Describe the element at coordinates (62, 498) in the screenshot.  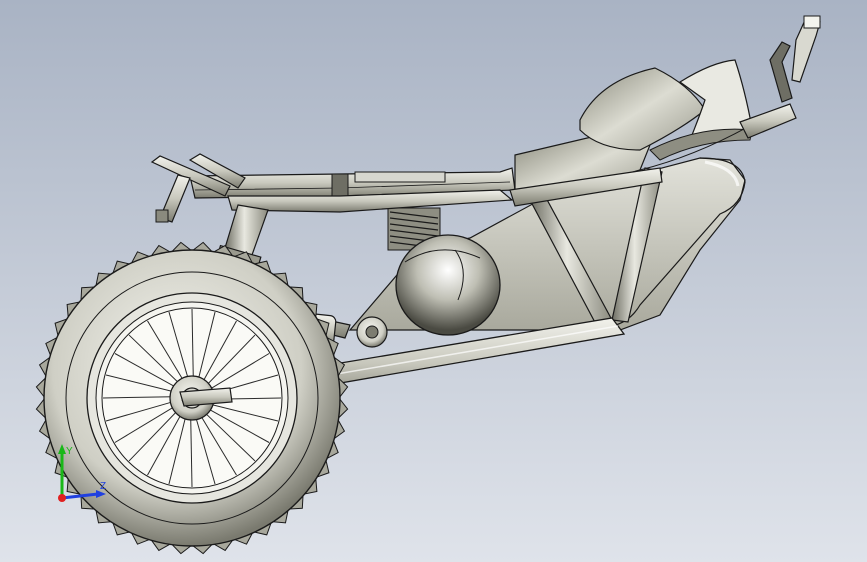
I see `x-axis-icon` at that location.